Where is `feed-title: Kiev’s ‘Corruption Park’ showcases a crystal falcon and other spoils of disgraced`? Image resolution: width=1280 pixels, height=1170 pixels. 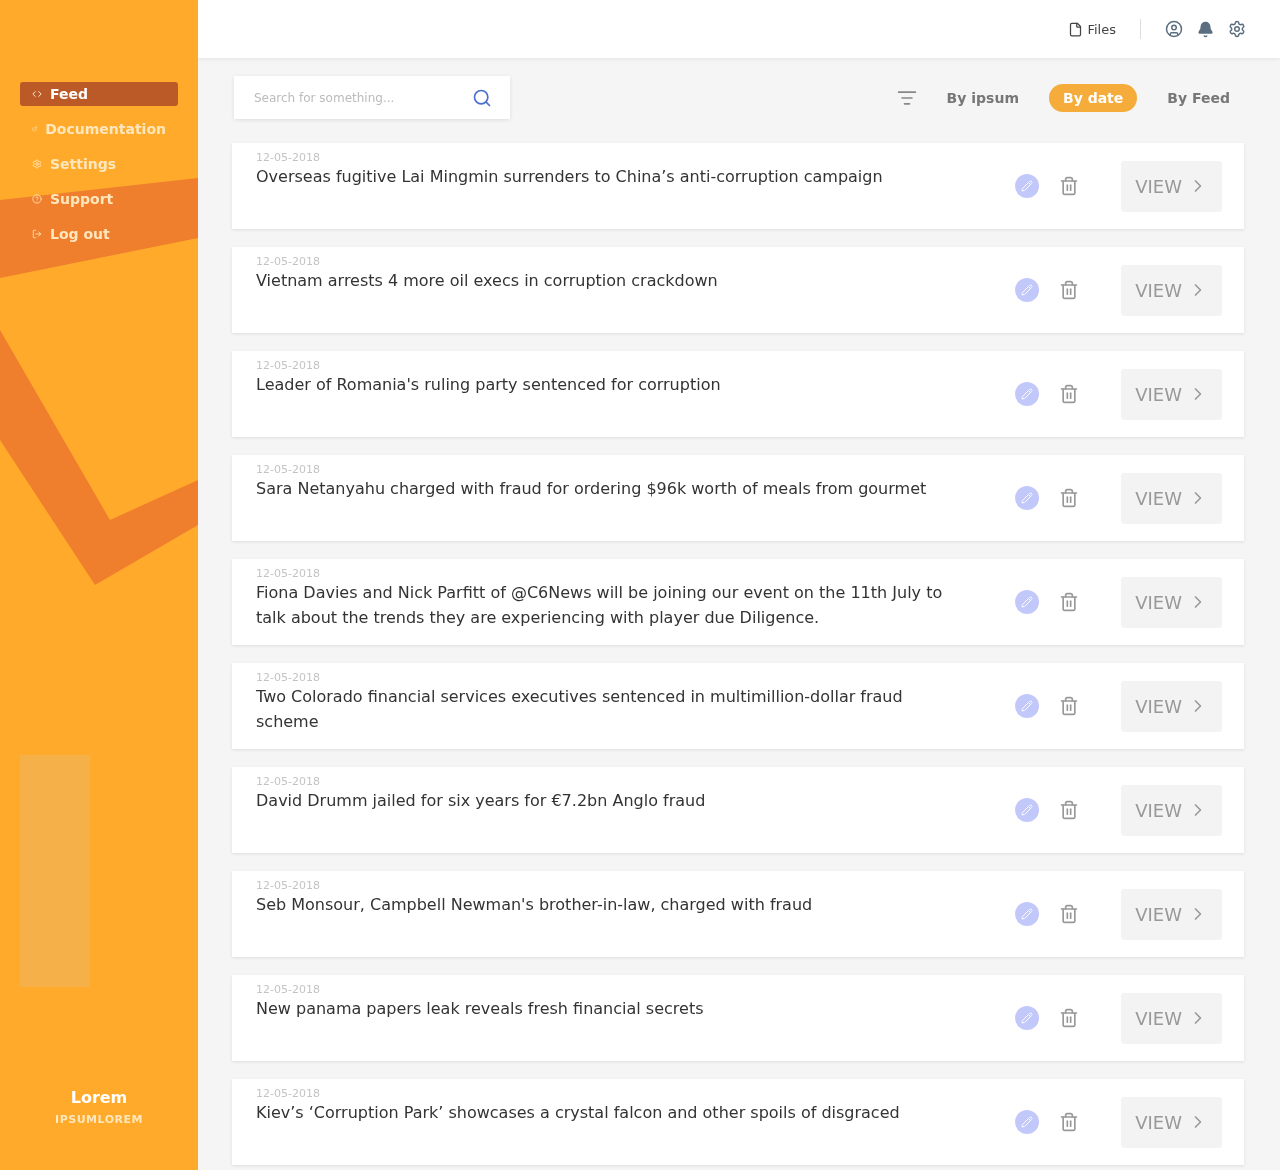 feed-title: Kiev’s ‘Corruption Park’ showcases a crystal falcon and other spoils of disgraced is located at coordinates (578, 1113).